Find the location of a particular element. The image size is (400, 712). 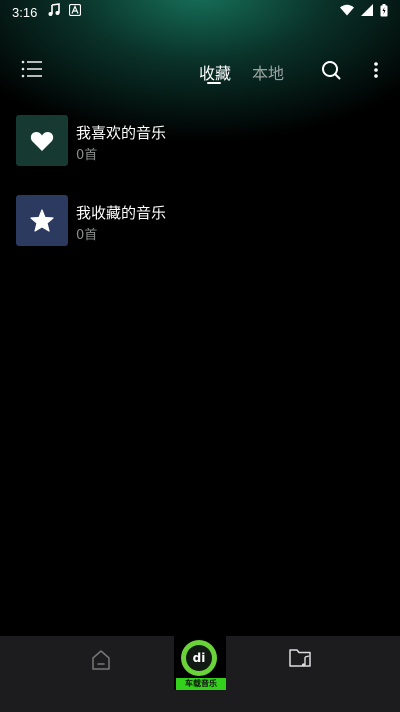

nav-local-music-button is located at coordinates (301, 658).